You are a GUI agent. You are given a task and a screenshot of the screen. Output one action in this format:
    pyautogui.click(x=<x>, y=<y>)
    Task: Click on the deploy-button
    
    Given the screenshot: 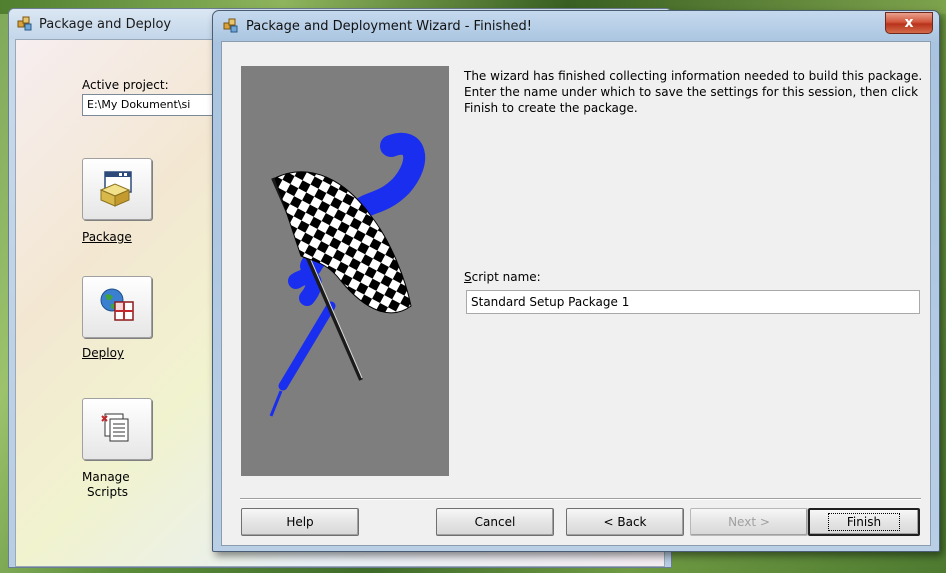 What is the action you would take?
    pyautogui.click(x=117, y=307)
    